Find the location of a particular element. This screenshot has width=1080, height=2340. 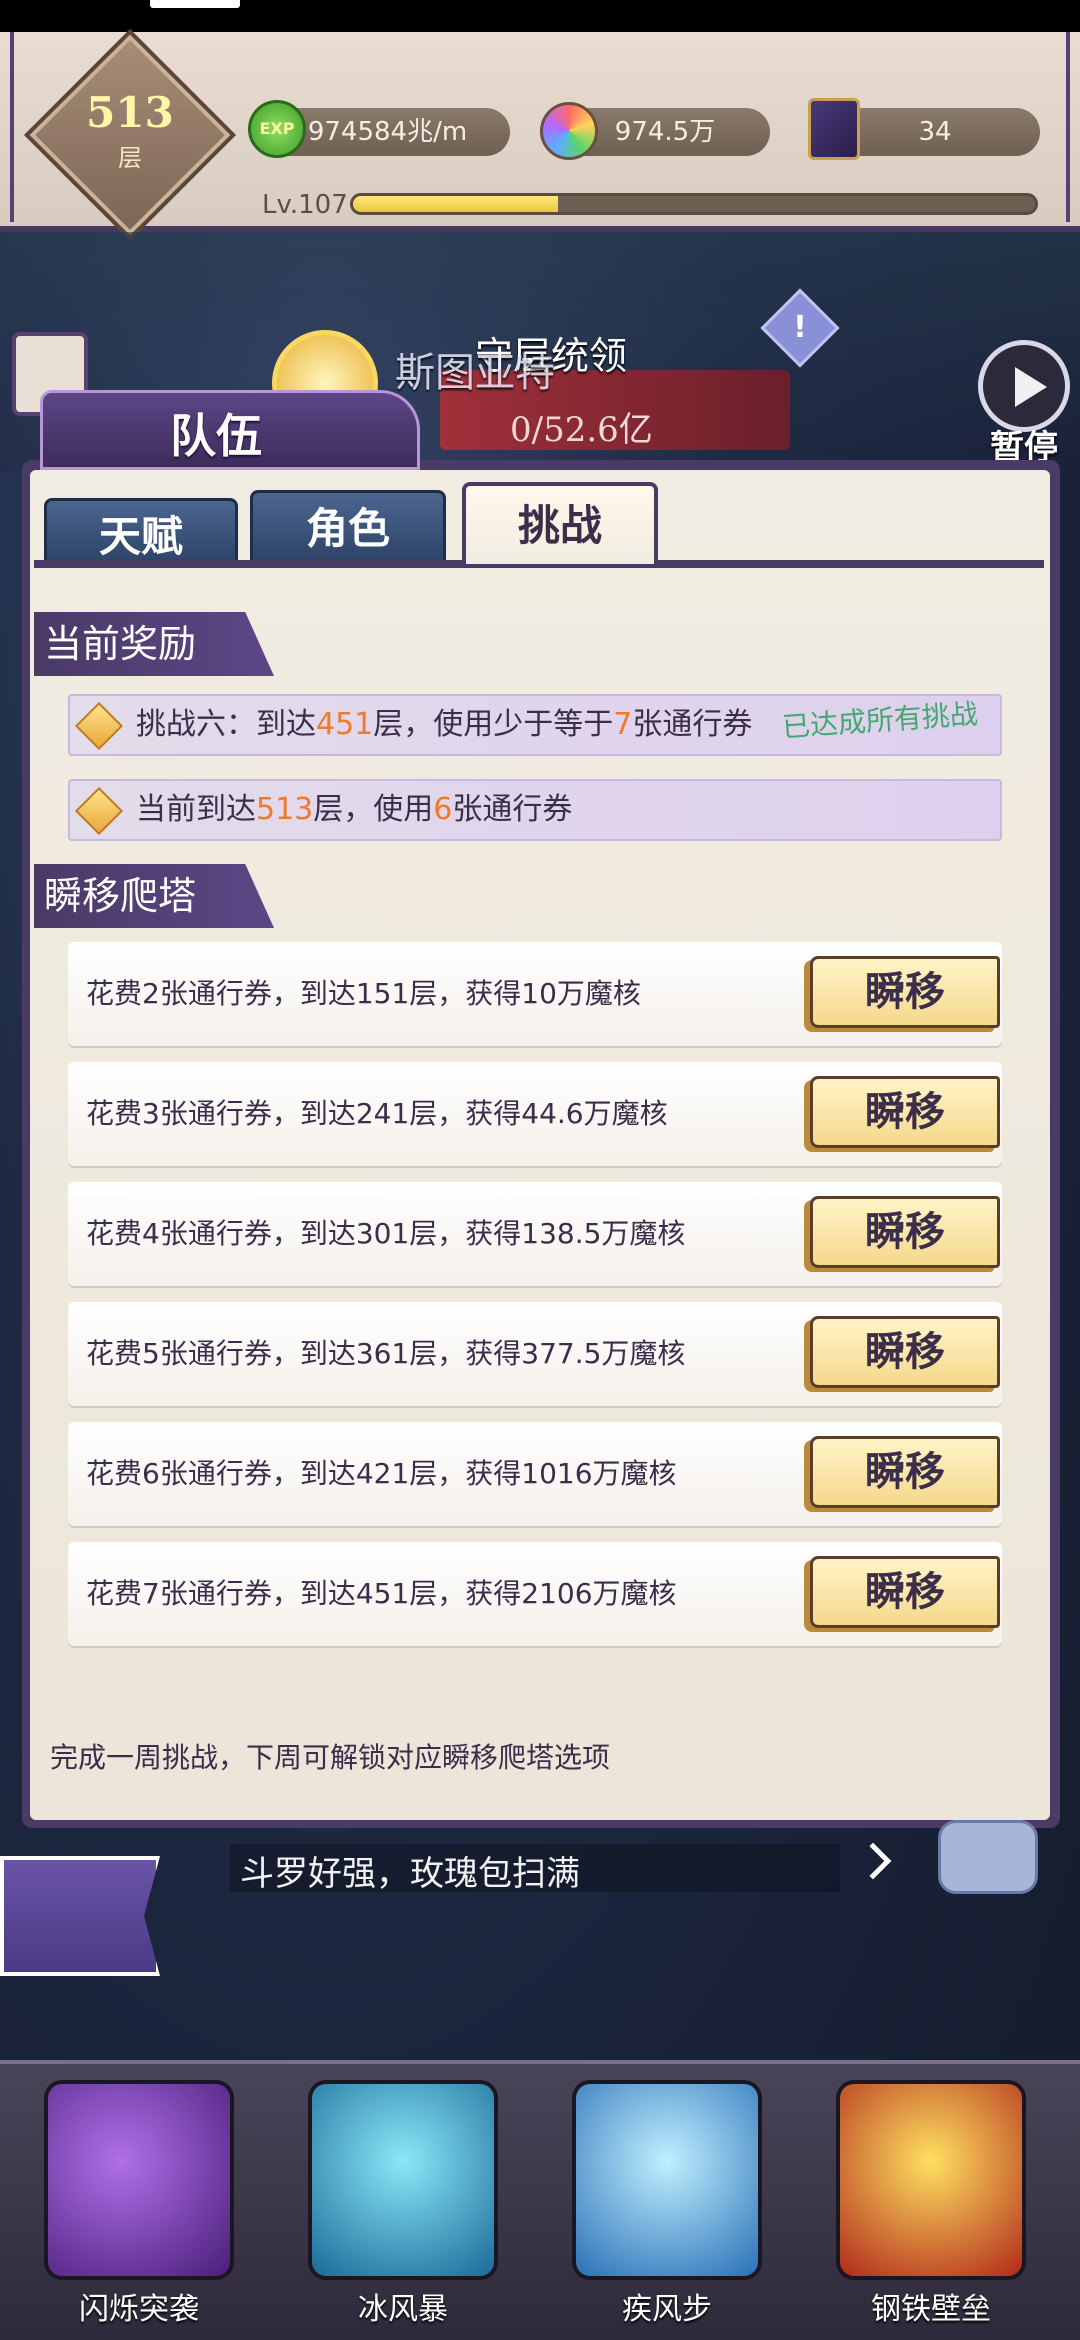

teleport-row-text: 花费3张通行券，到达241层，获得44.6万魔核 is located at coordinates (377, 1113).